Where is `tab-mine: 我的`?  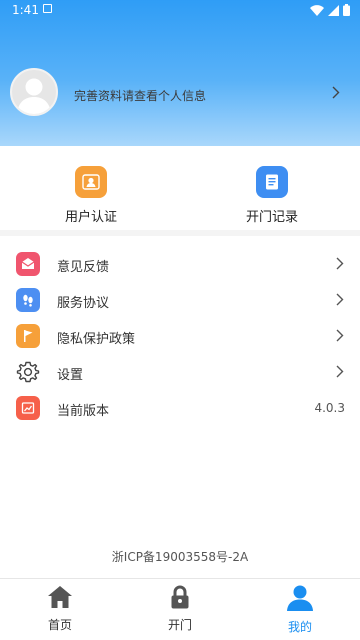
tab-mine: 我的 is located at coordinates (300, 609).